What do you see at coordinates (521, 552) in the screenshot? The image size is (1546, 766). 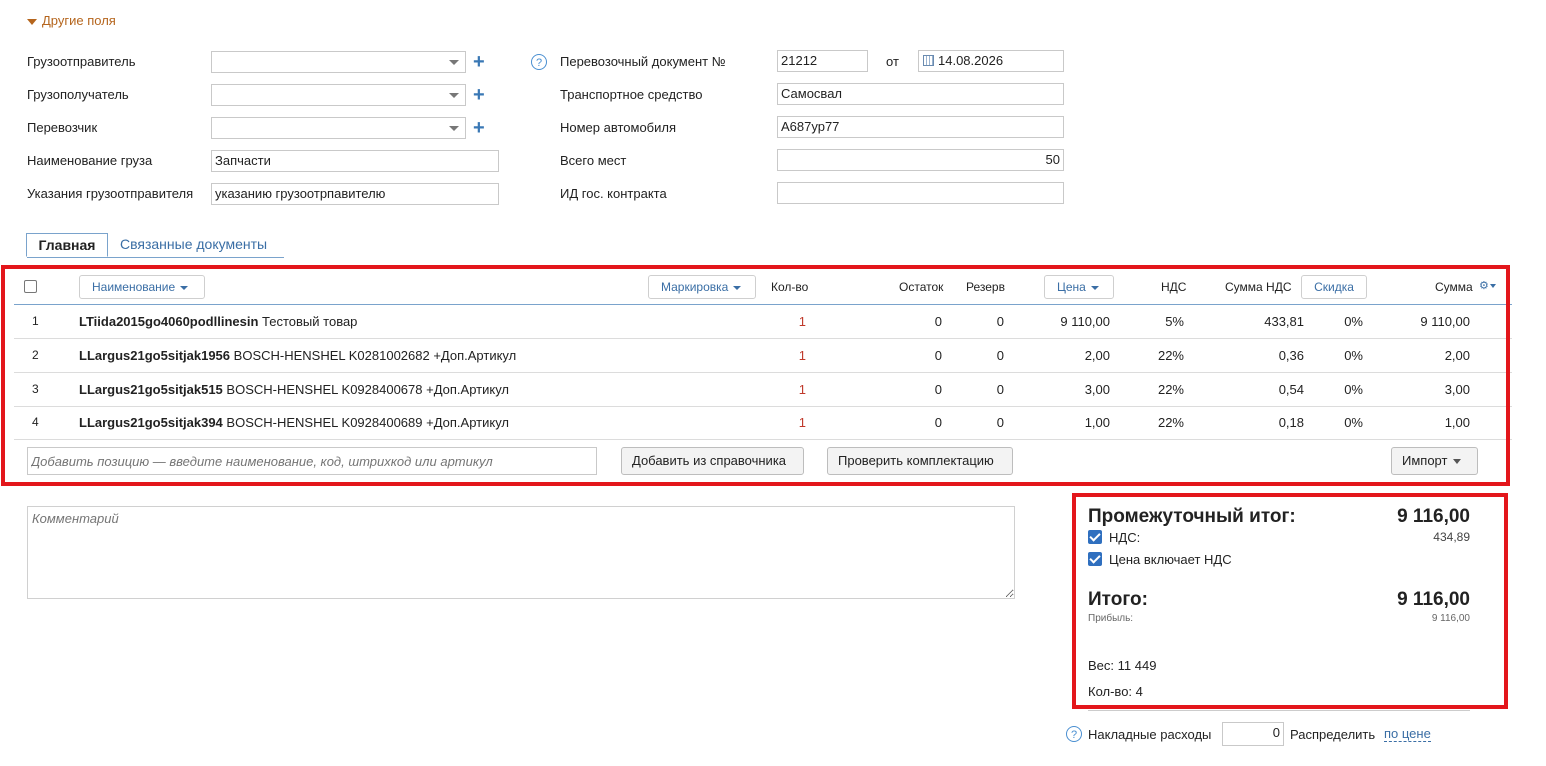 I see `comment-textarea` at bounding box center [521, 552].